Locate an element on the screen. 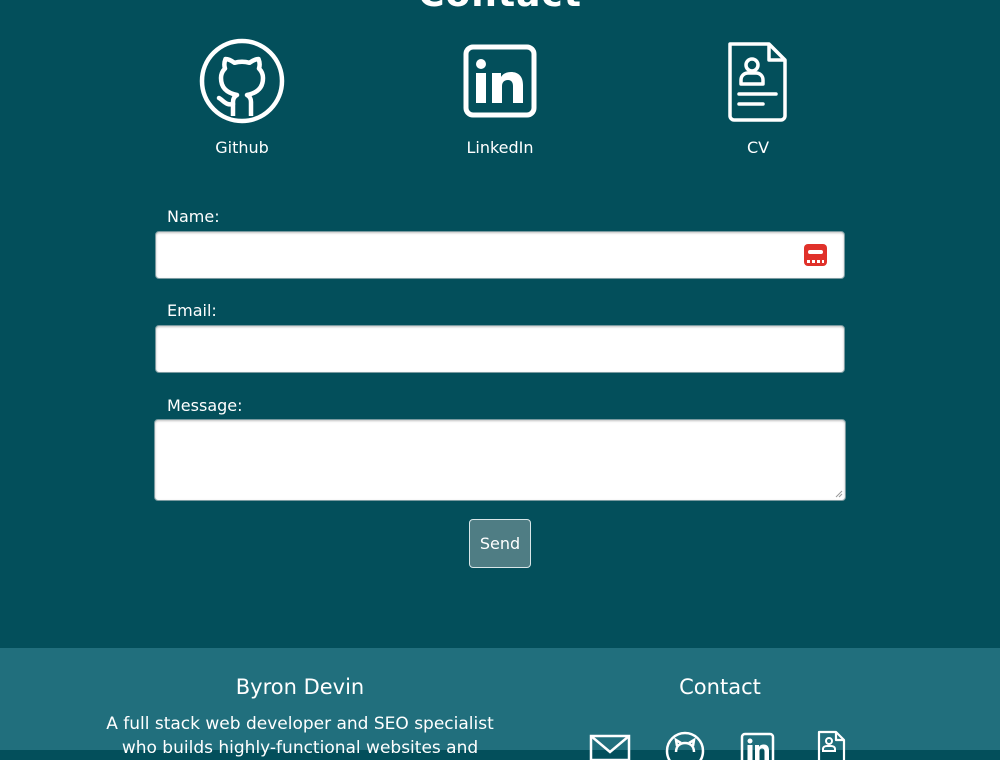 Image resolution: width=1000 pixels, height=760 pixels. name-input is located at coordinates (500, 255).